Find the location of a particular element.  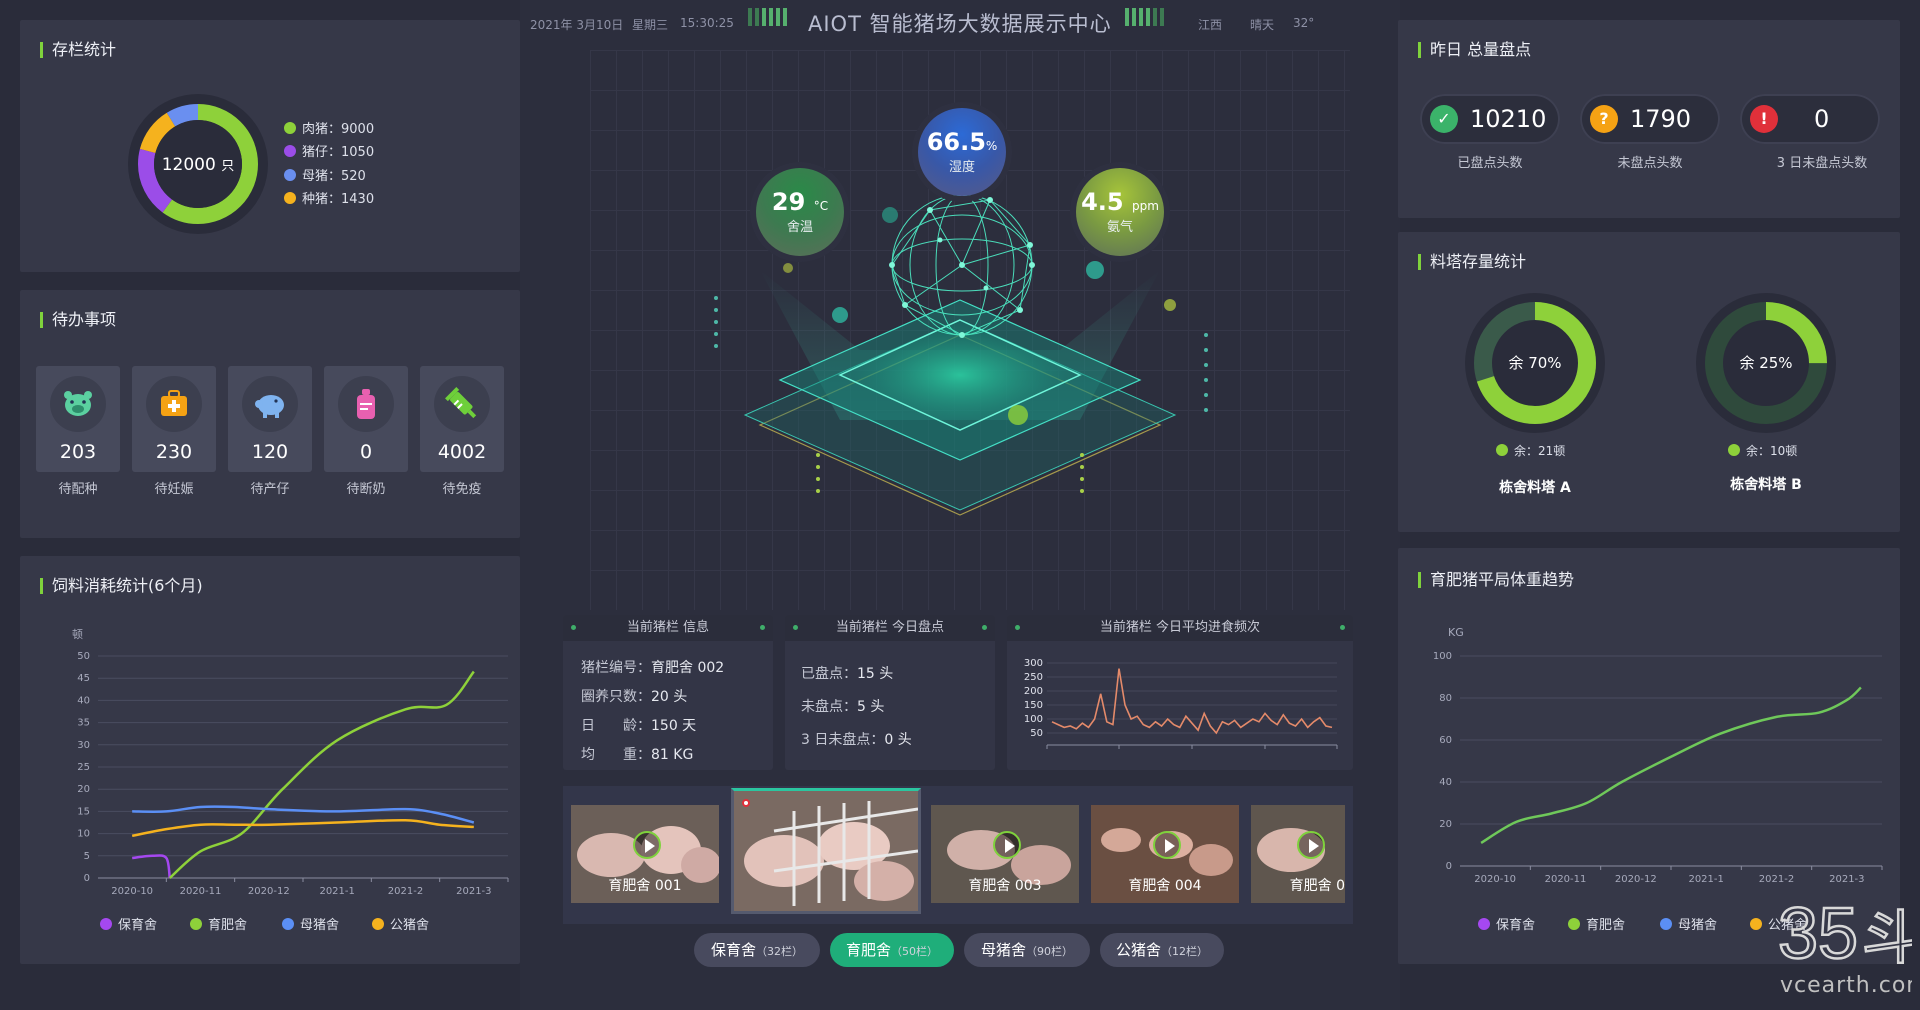

silo-title: 料塔存量统计 is located at coordinates (1472, 262).